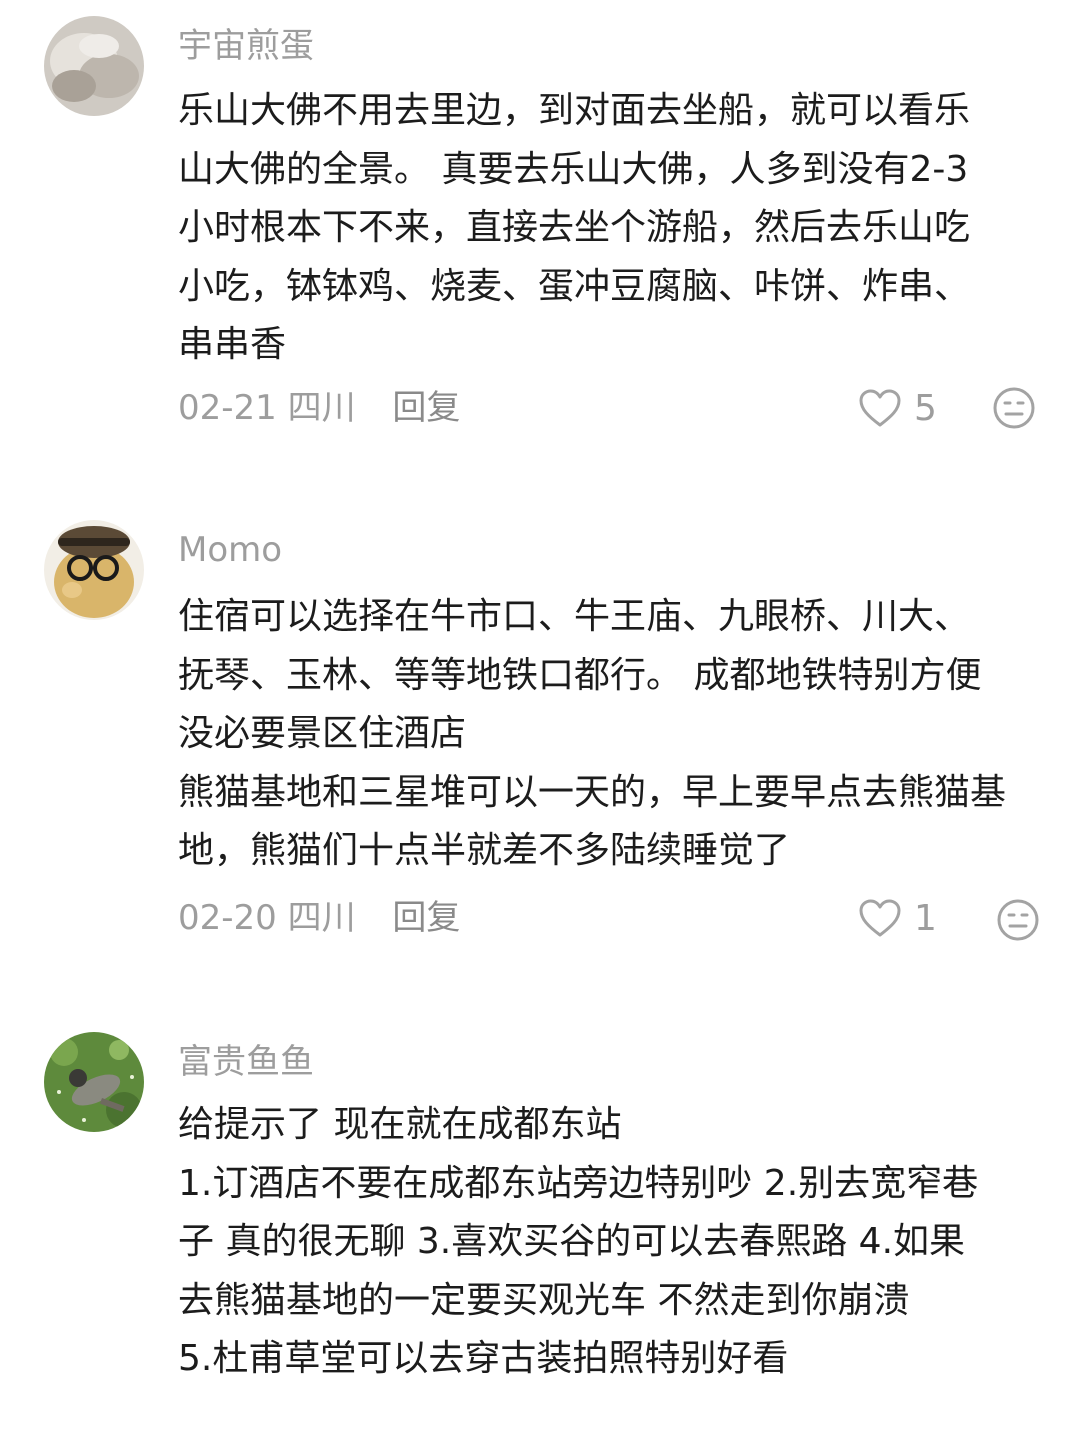 The height and width of the screenshot is (1440, 1080). Describe the element at coordinates (484, 850) in the screenshot. I see `comment-line: 地，熊猫们十点半就差不多陆续睡觉了` at that location.